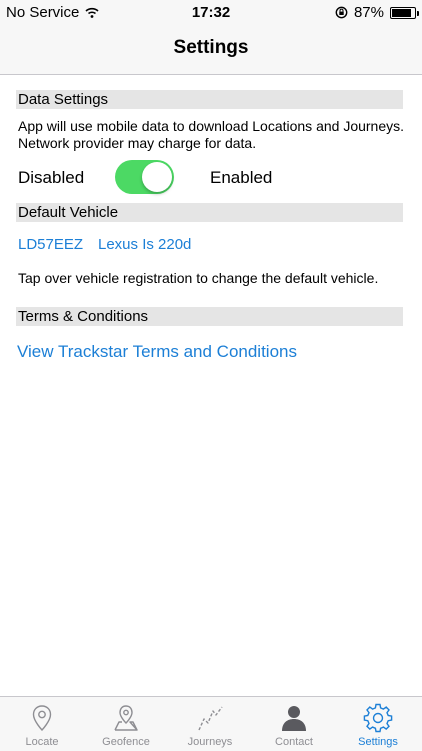 The width and height of the screenshot is (422, 751). Describe the element at coordinates (157, 177) in the screenshot. I see `toggle-knob` at that location.